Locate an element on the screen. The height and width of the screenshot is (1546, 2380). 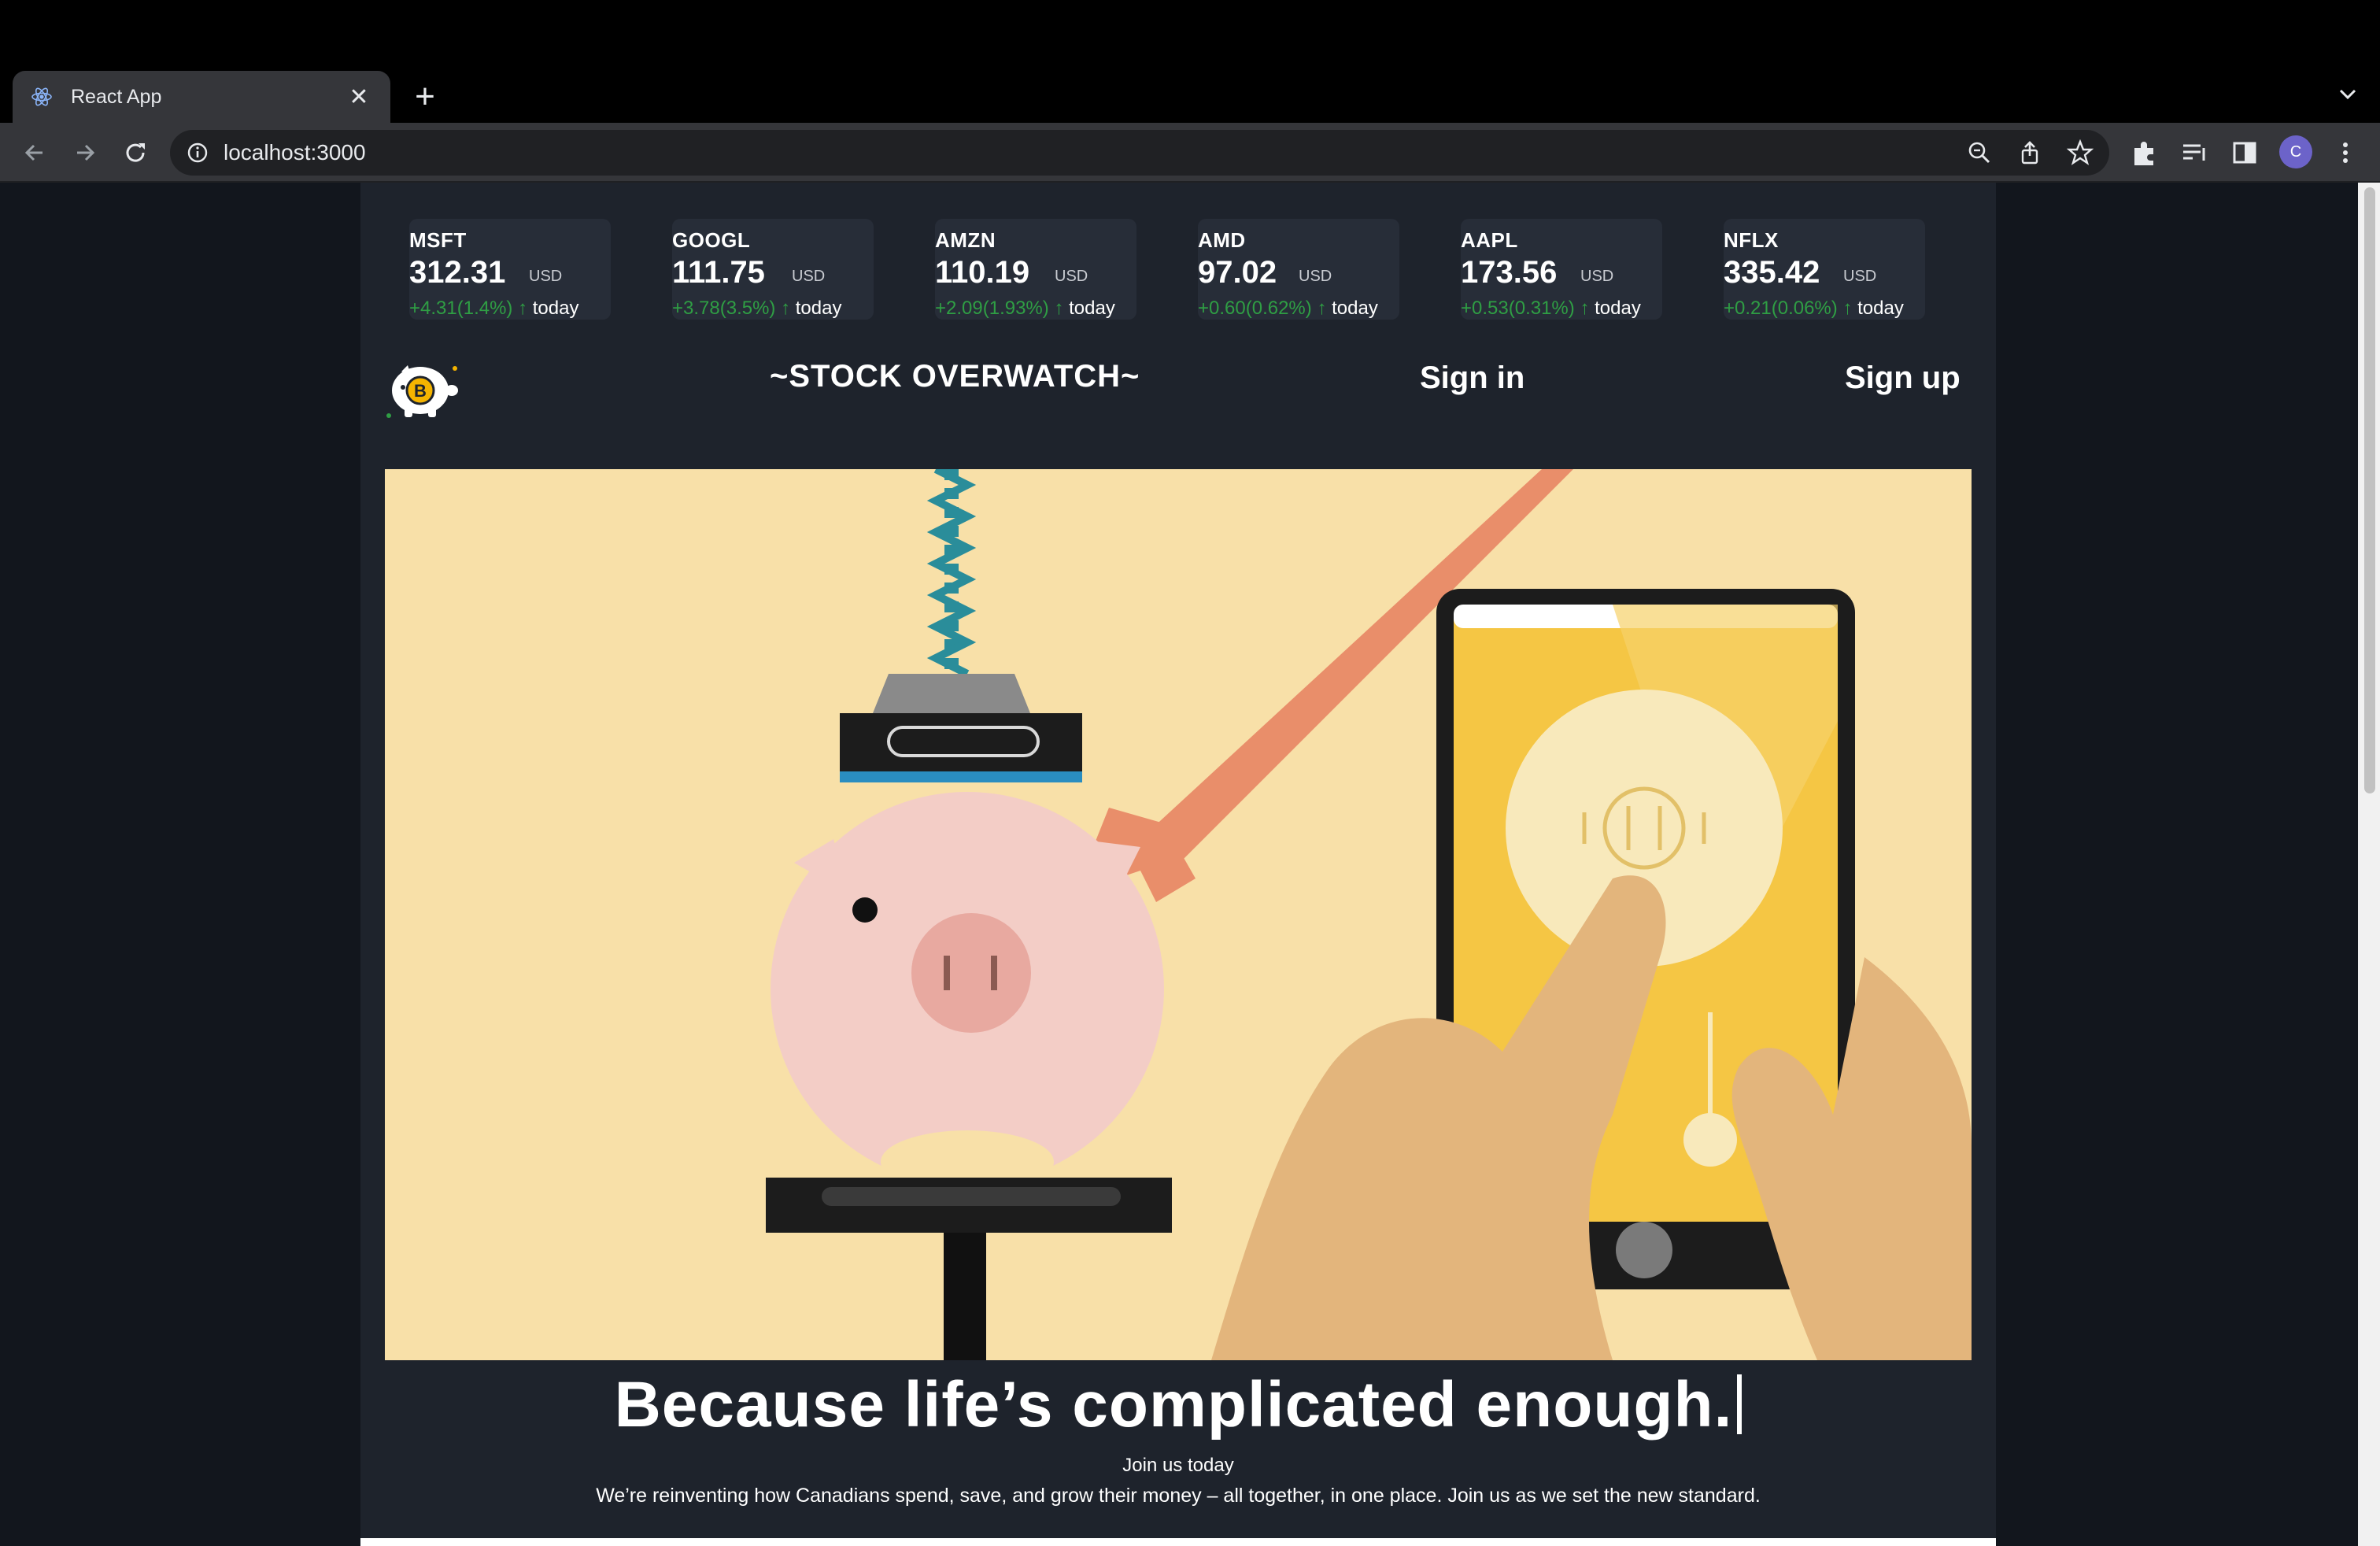
stock-change: +4.31(1.4%) ↑ today is located at coordinates (493, 309).